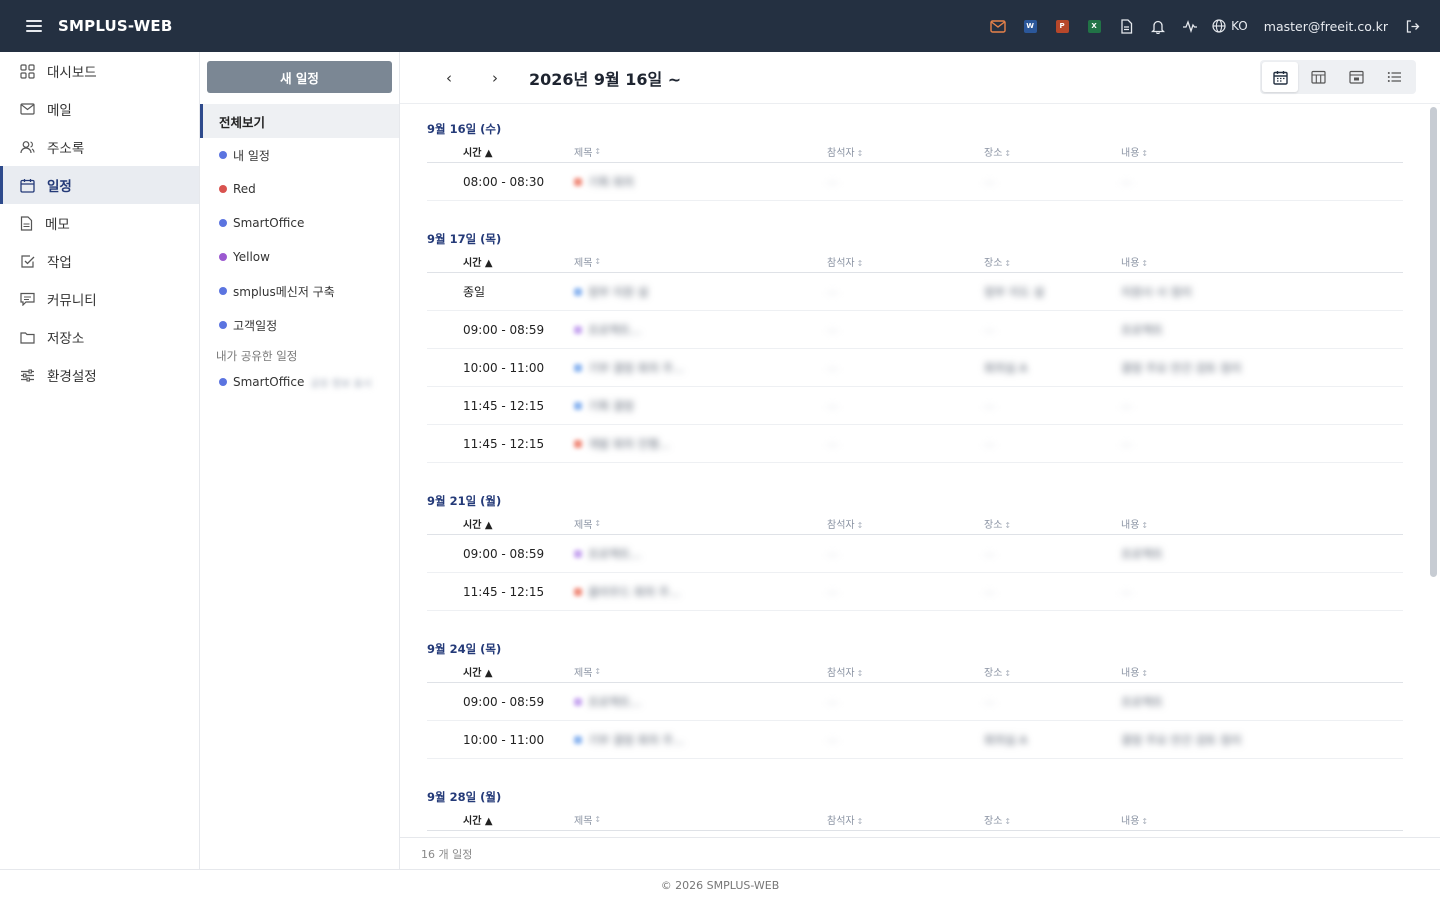 Image resolution: width=1440 pixels, height=900 pixels. I want to click on event-content: —, so click(1262, 592).